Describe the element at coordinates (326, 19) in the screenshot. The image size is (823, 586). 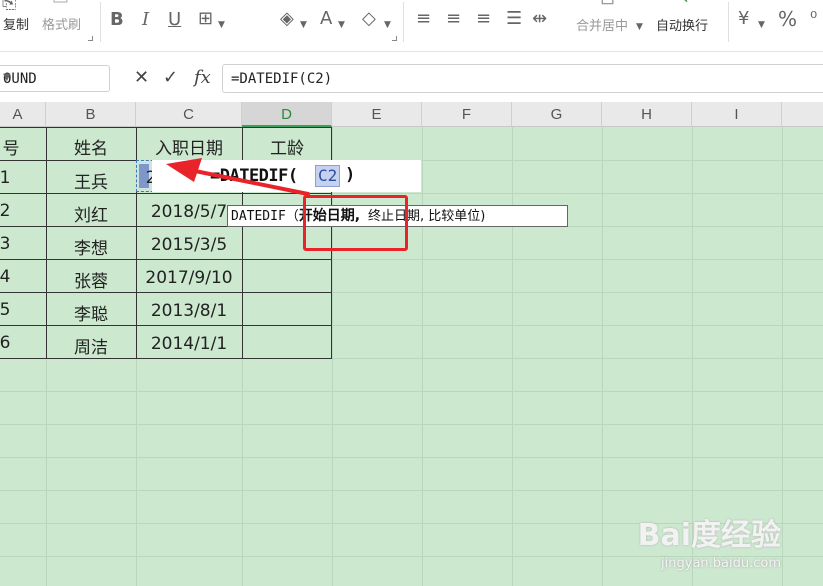
I see `font-color-icon: A` at that location.